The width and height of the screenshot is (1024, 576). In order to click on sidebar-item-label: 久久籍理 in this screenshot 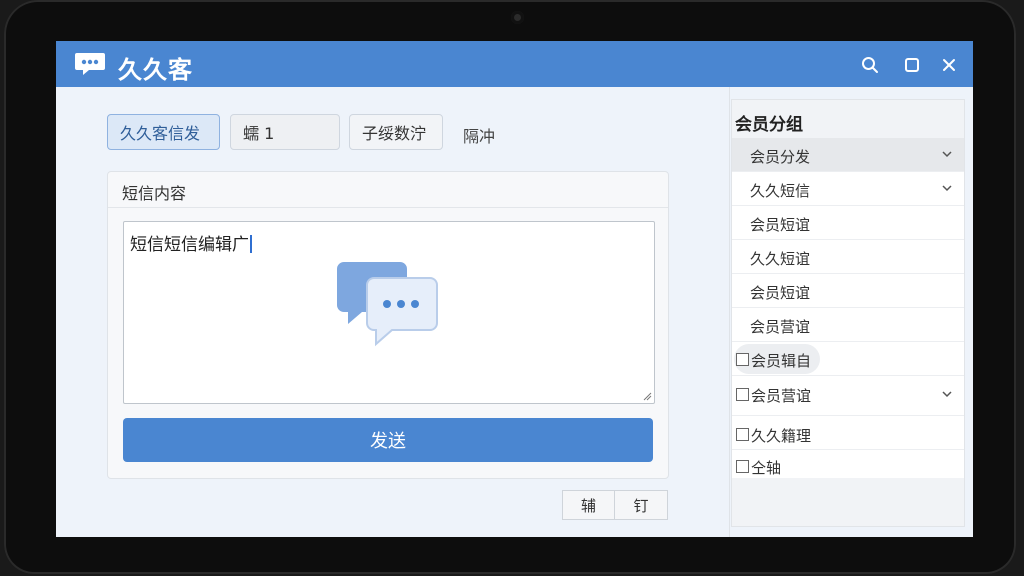, I will do `click(781, 436)`.